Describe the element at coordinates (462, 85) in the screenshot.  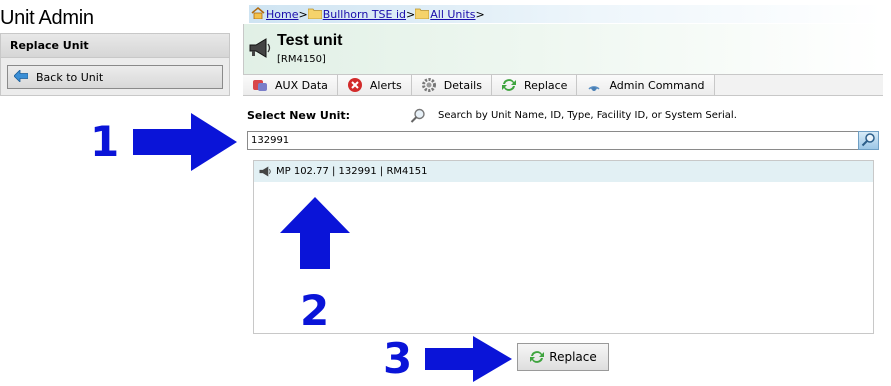
I see `tab-label: Details` at that location.